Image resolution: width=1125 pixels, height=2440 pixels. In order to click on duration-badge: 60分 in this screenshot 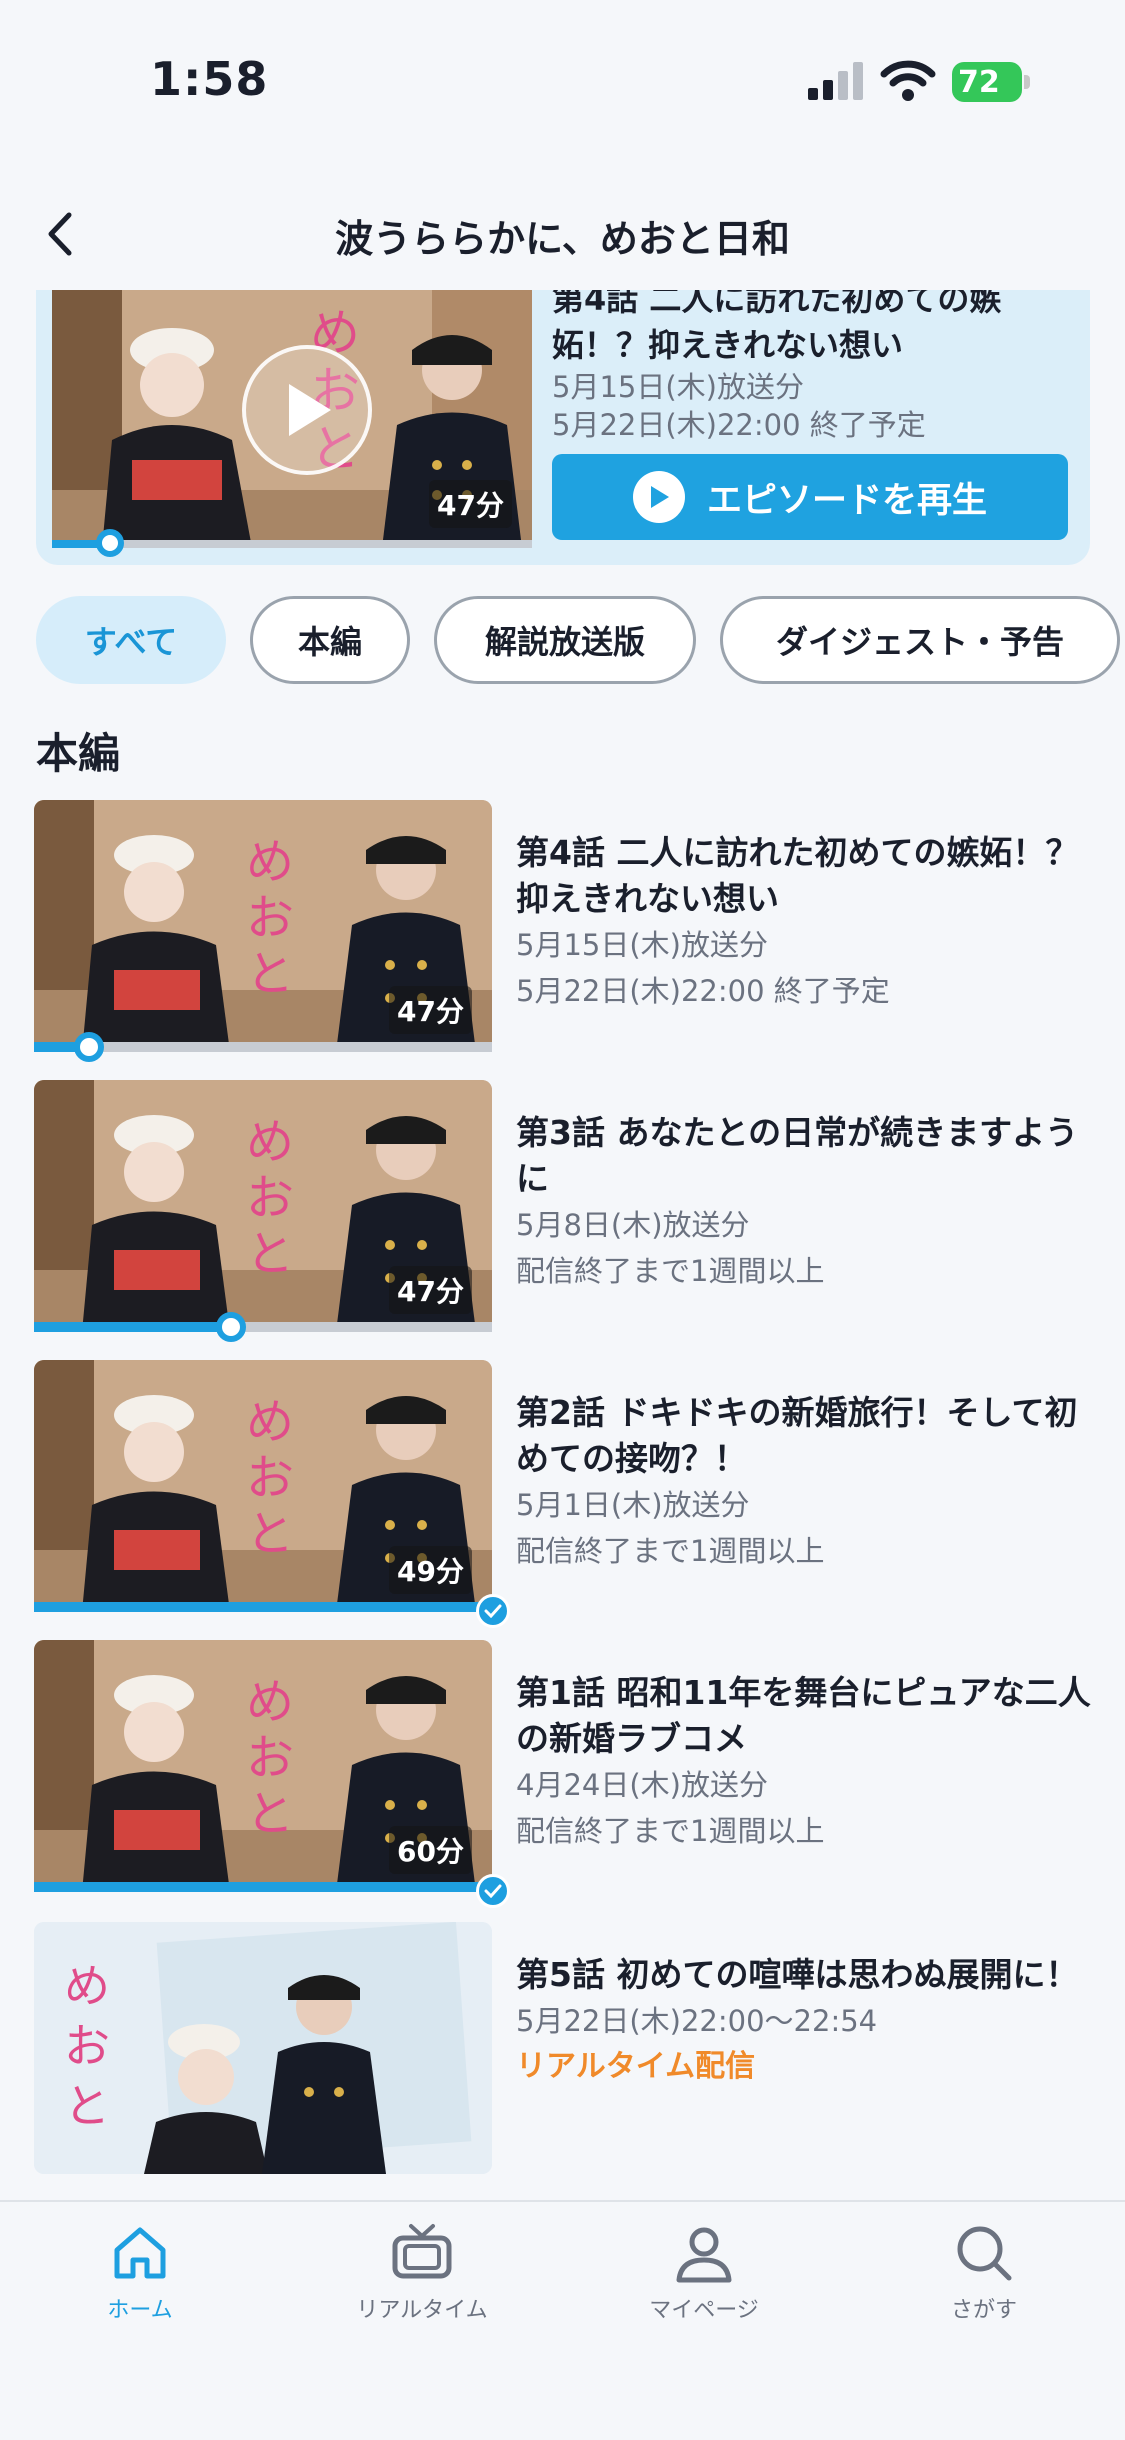, I will do `click(430, 1850)`.